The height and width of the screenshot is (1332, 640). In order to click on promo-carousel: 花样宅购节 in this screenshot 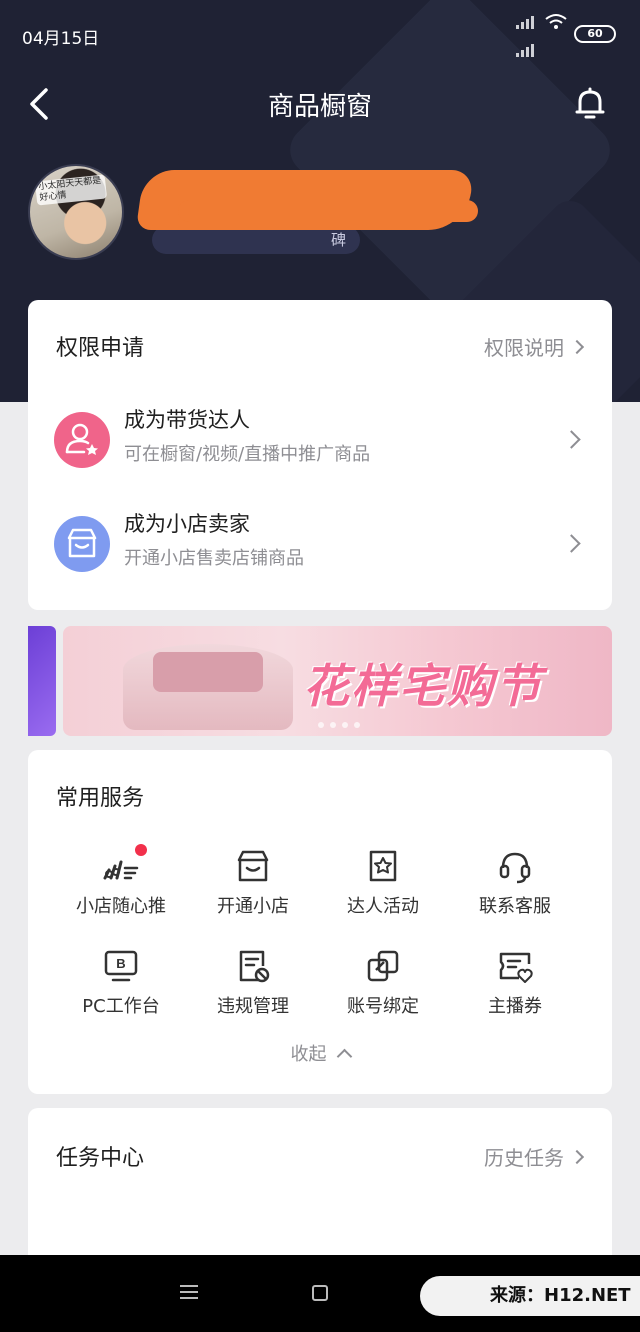, I will do `click(320, 681)`.